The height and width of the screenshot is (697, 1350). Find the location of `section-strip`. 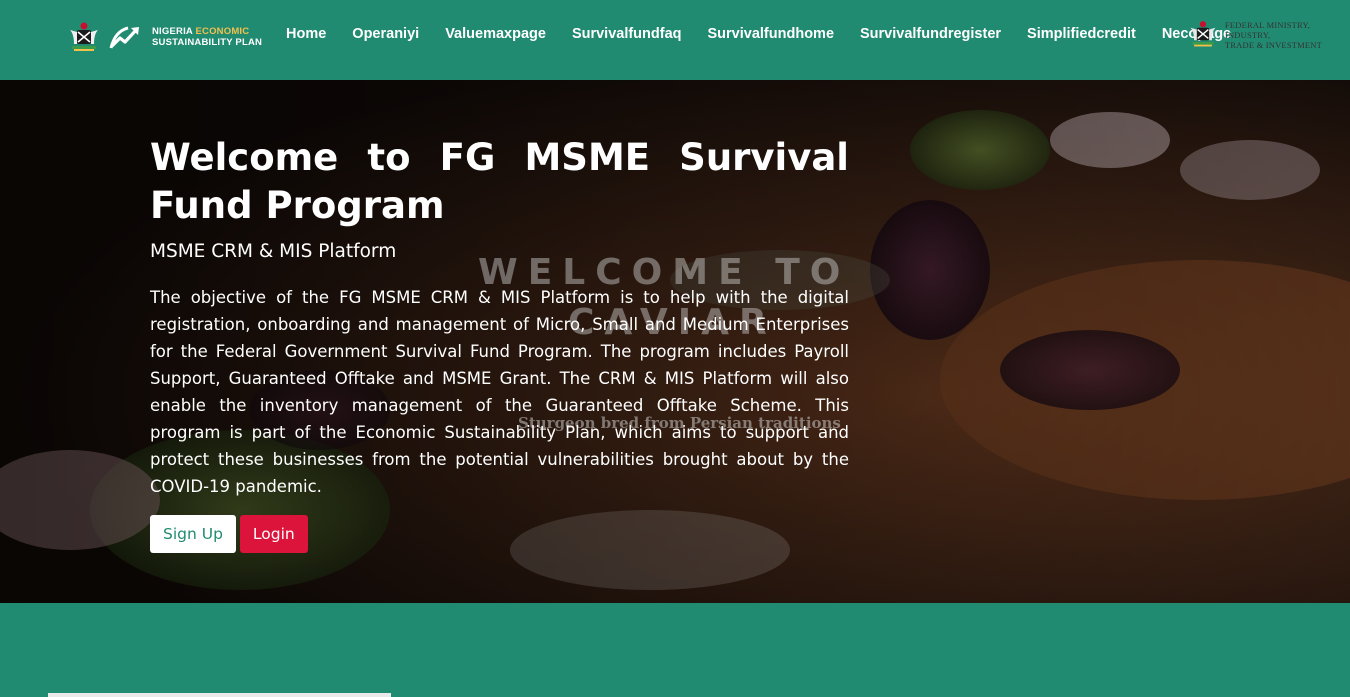

section-strip is located at coordinates (675, 650).